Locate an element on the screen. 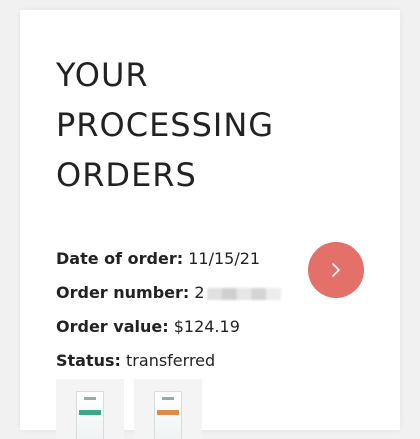  order-number-value: 2 is located at coordinates (199, 292).